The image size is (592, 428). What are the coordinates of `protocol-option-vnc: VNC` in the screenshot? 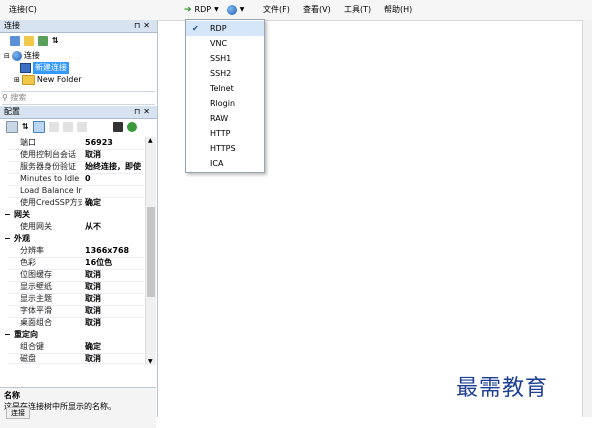 It's located at (225, 43).